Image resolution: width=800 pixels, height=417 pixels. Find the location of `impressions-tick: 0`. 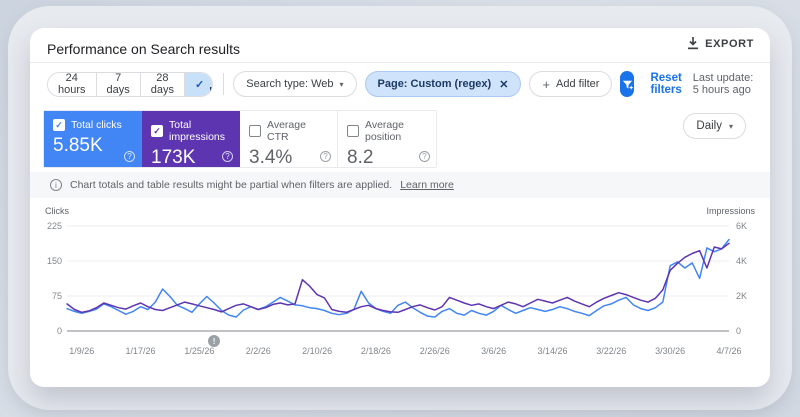

impressions-tick: 0 is located at coordinates (739, 331).